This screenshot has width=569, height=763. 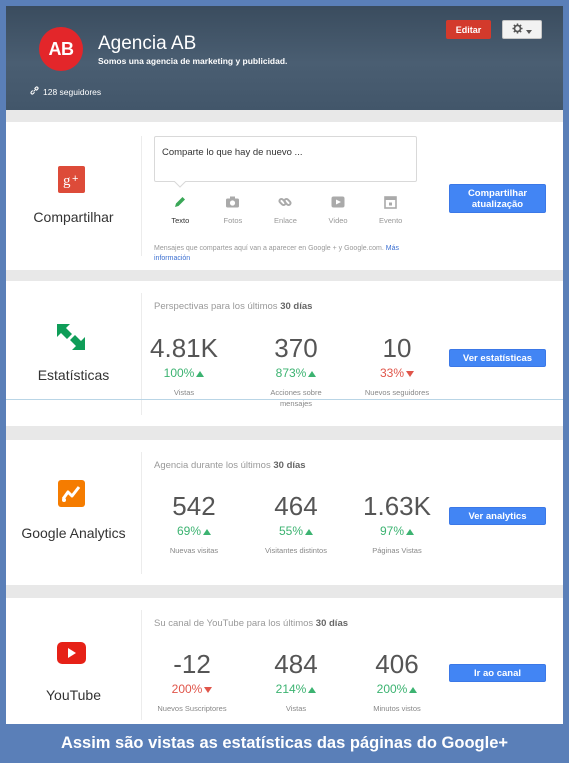 I want to click on chevron-down-icon, so click(x=529, y=30).